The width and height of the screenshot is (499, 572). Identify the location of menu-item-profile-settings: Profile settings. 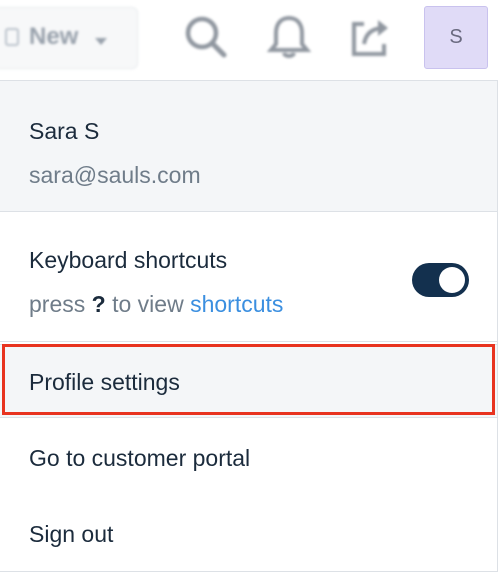
(248, 381).